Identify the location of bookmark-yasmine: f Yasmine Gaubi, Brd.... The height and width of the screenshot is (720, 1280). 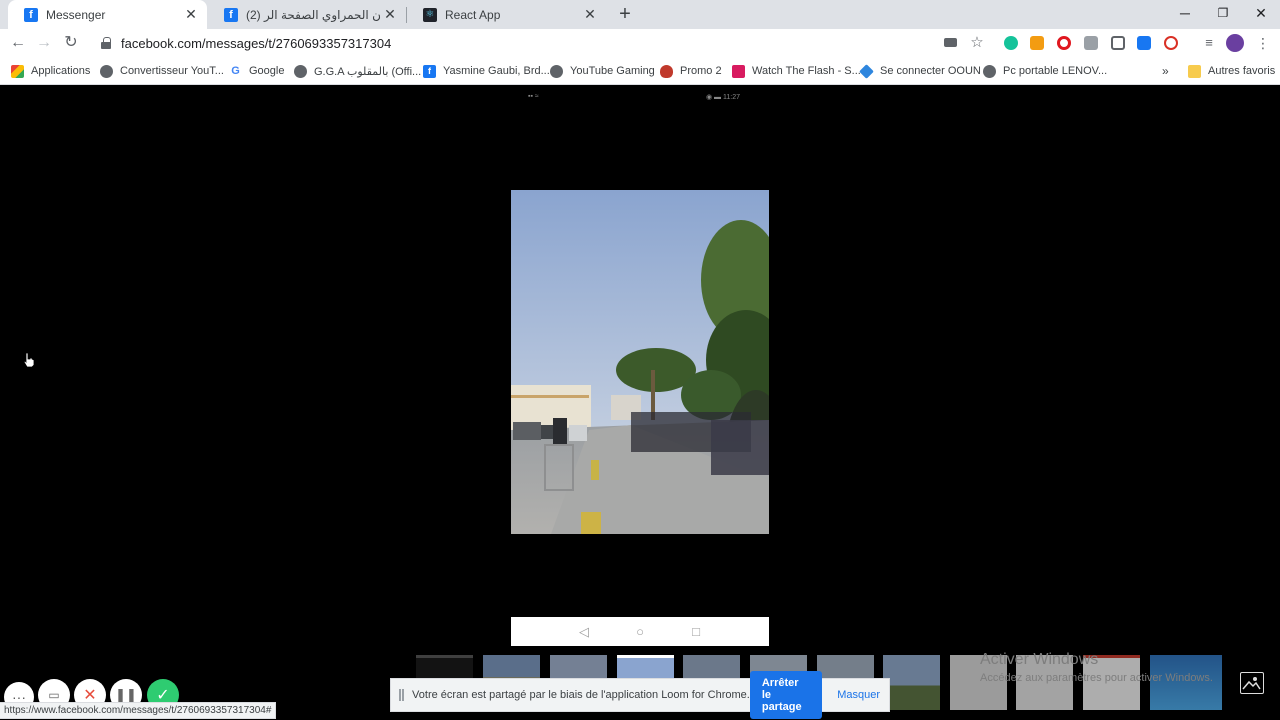
(486, 71).